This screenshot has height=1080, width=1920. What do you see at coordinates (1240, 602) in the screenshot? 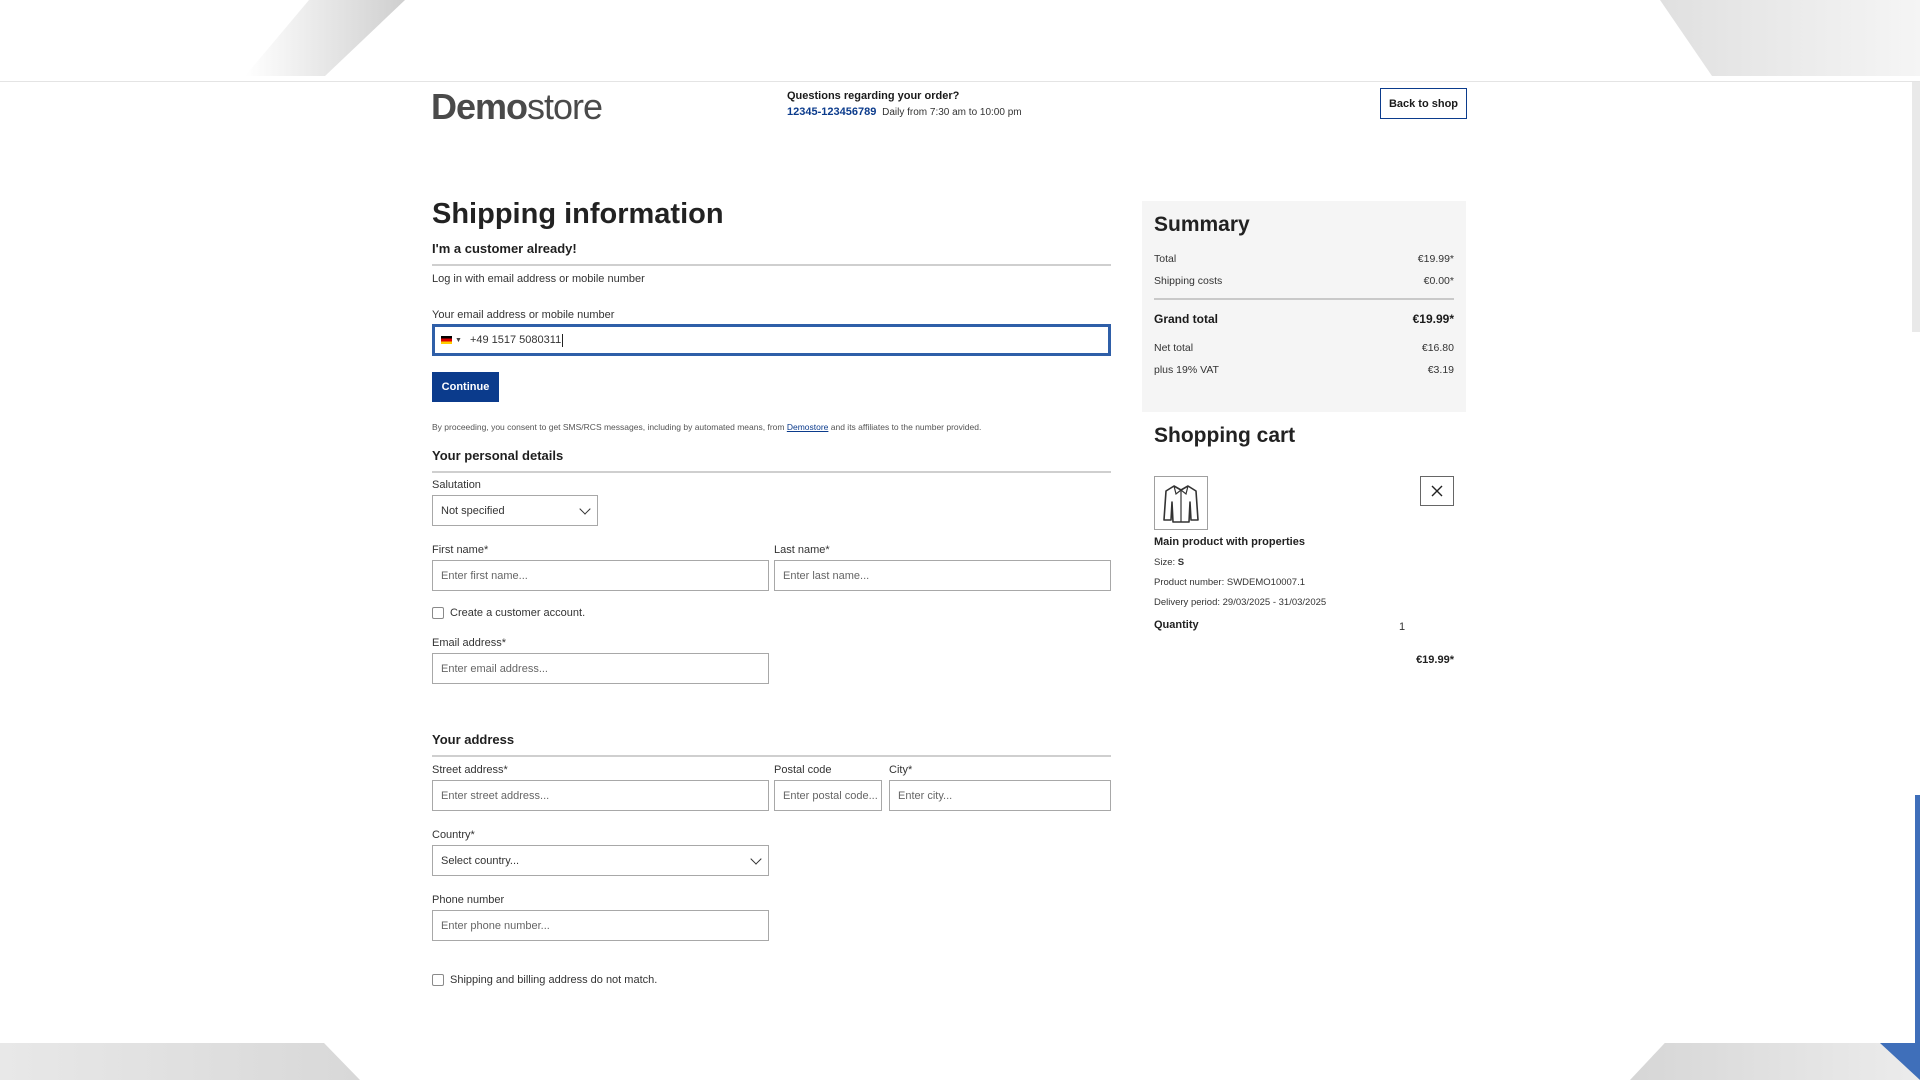
I see `delivery-period: Delivery period: 29/03/2025 - 31/03/2025` at bounding box center [1240, 602].